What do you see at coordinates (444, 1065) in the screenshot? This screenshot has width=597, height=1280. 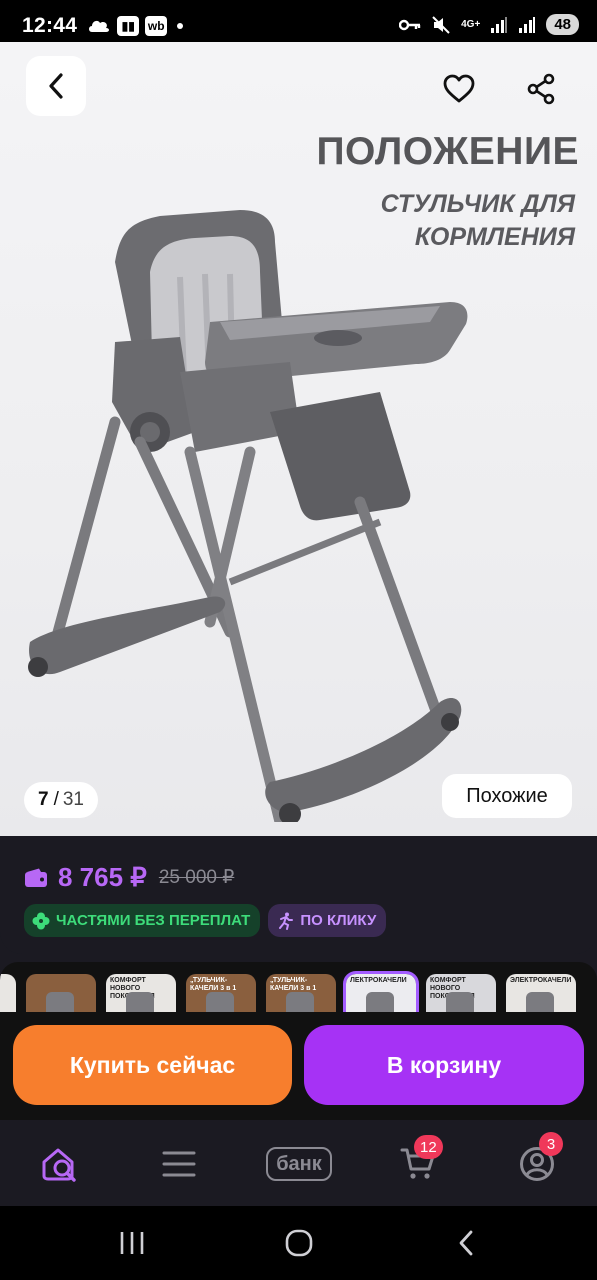 I see `add-to-cart-button: В корзину` at bounding box center [444, 1065].